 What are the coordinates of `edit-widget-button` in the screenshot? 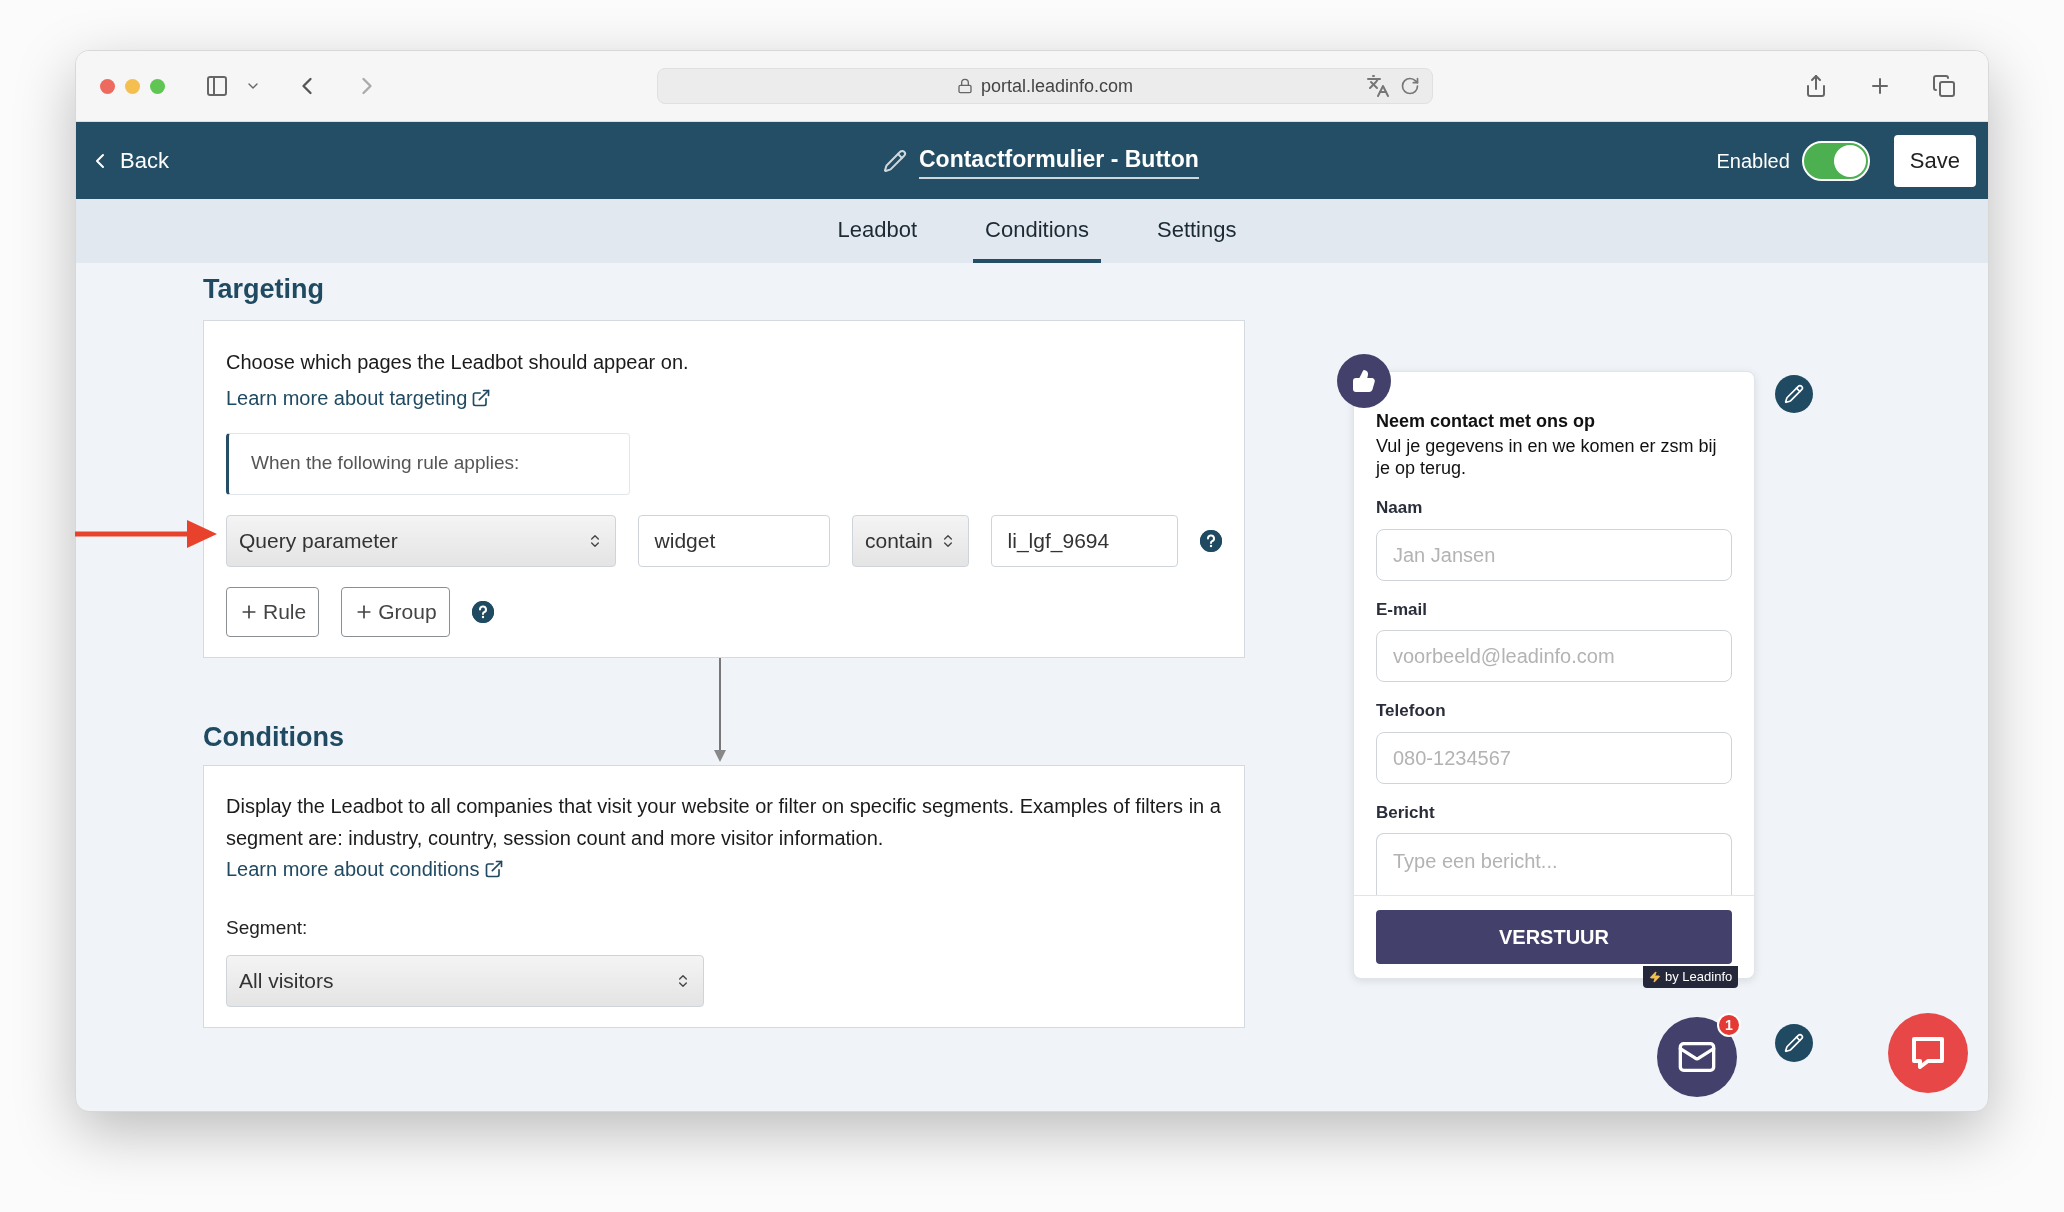 It's located at (1794, 394).